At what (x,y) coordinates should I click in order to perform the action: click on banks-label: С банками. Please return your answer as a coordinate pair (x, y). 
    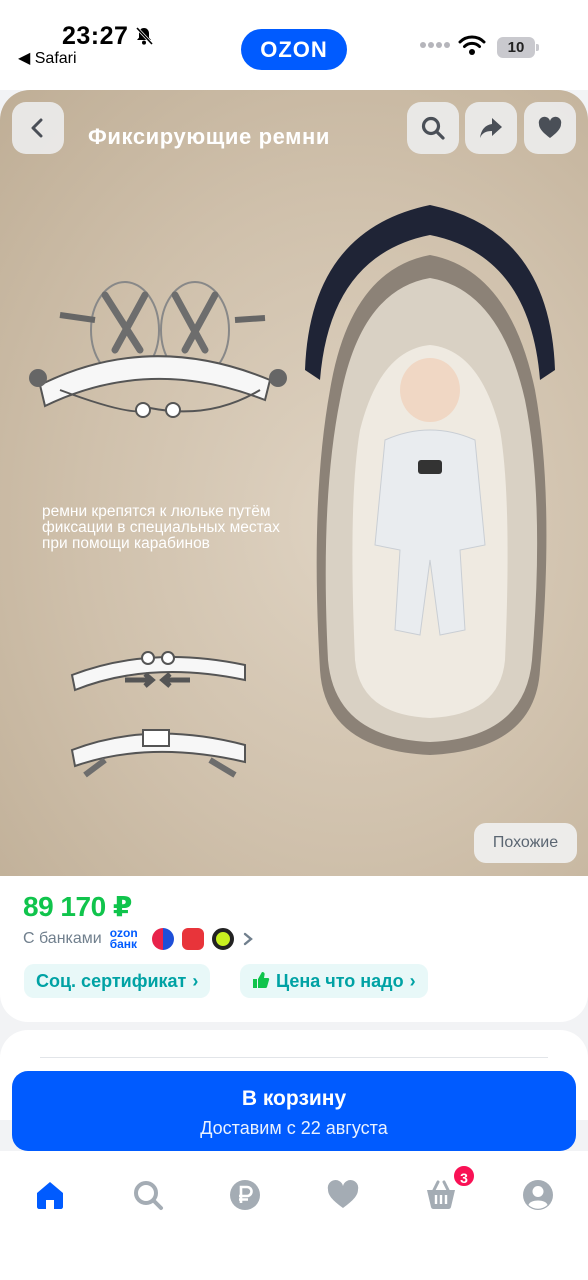
    Looking at the image, I should click on (62, 938).